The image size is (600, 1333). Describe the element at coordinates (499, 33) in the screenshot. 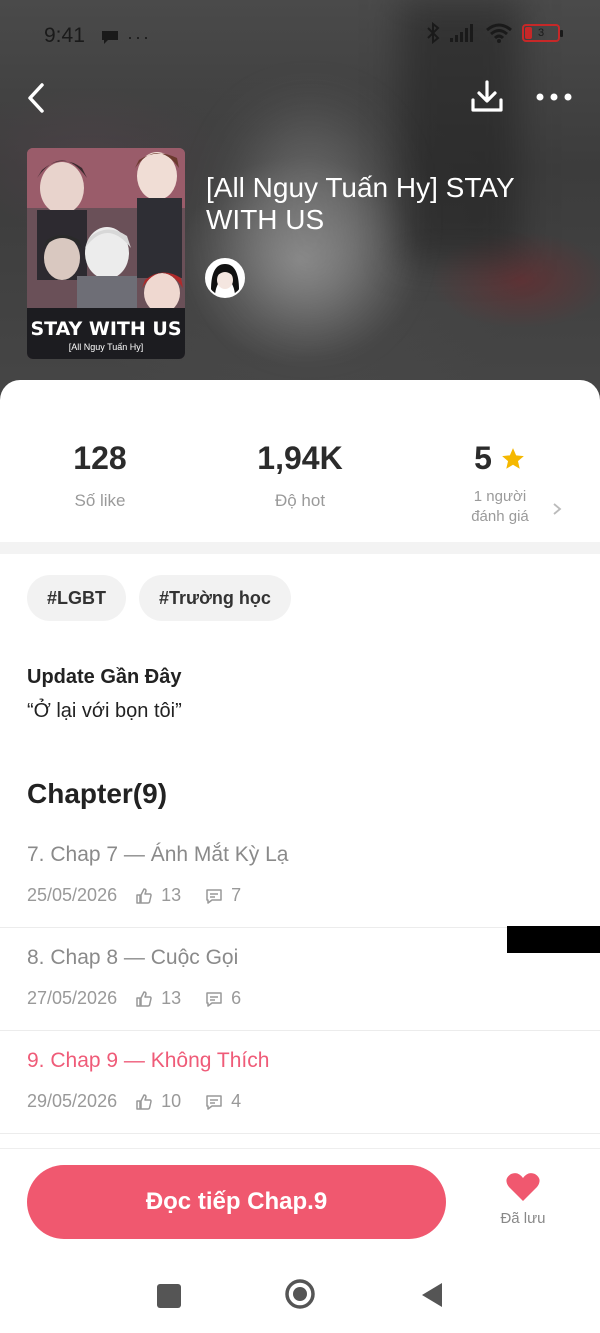

I see `wifi-icon` at that location.